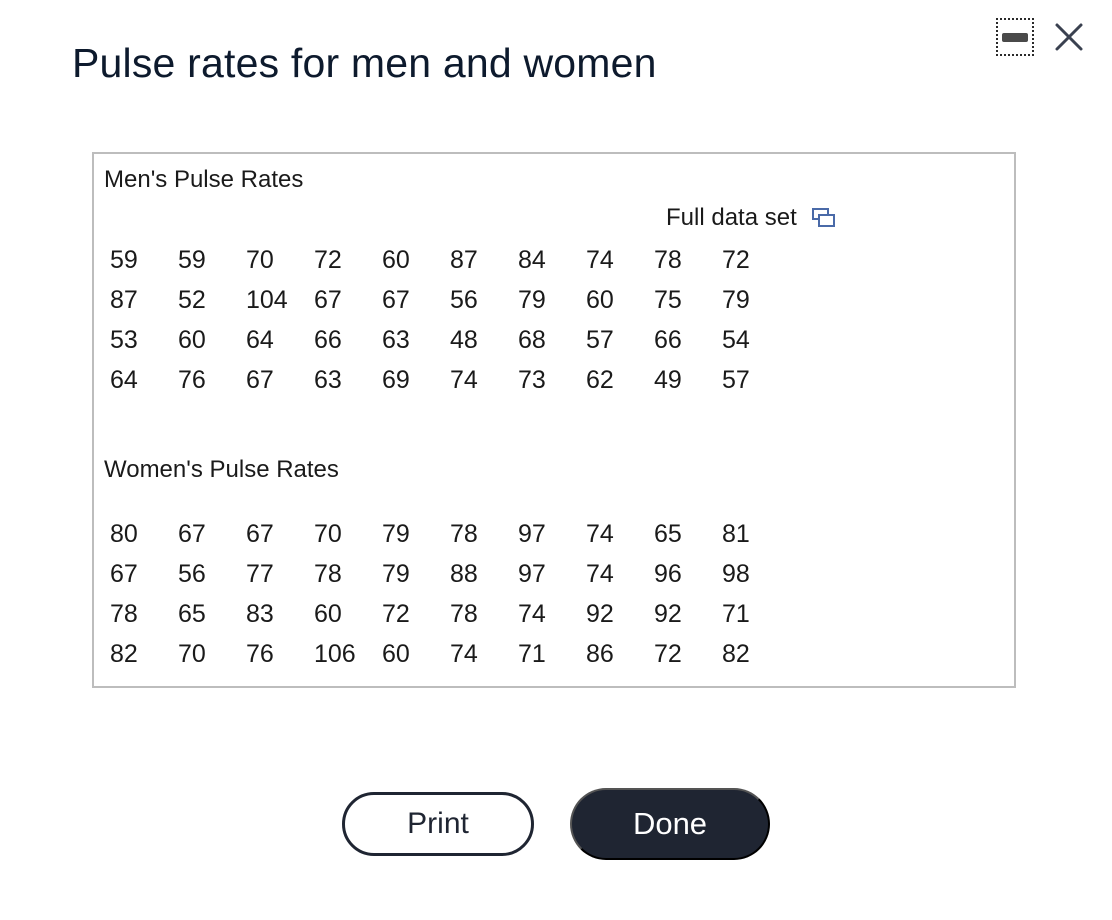  I want to click on minimize-button, so click(1015, 37).